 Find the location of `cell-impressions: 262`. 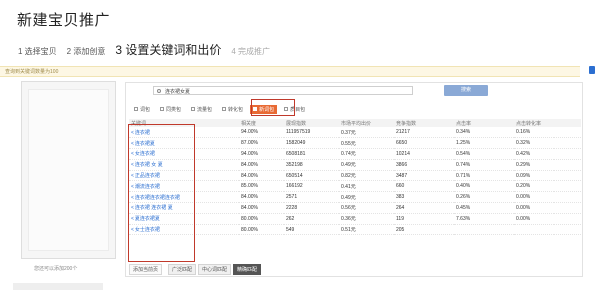

cell-impressions: 262 is located at coordinates (311, 219).